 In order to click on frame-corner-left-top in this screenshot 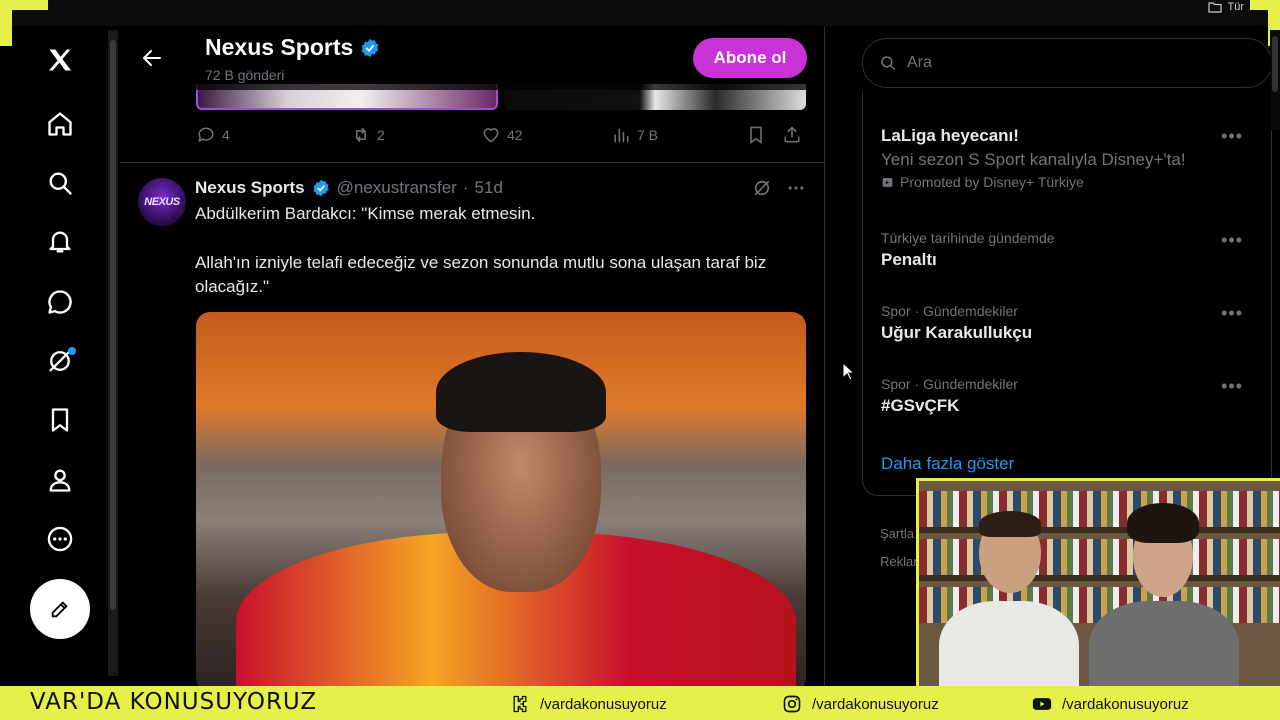, I will do `click(24, 5)`.